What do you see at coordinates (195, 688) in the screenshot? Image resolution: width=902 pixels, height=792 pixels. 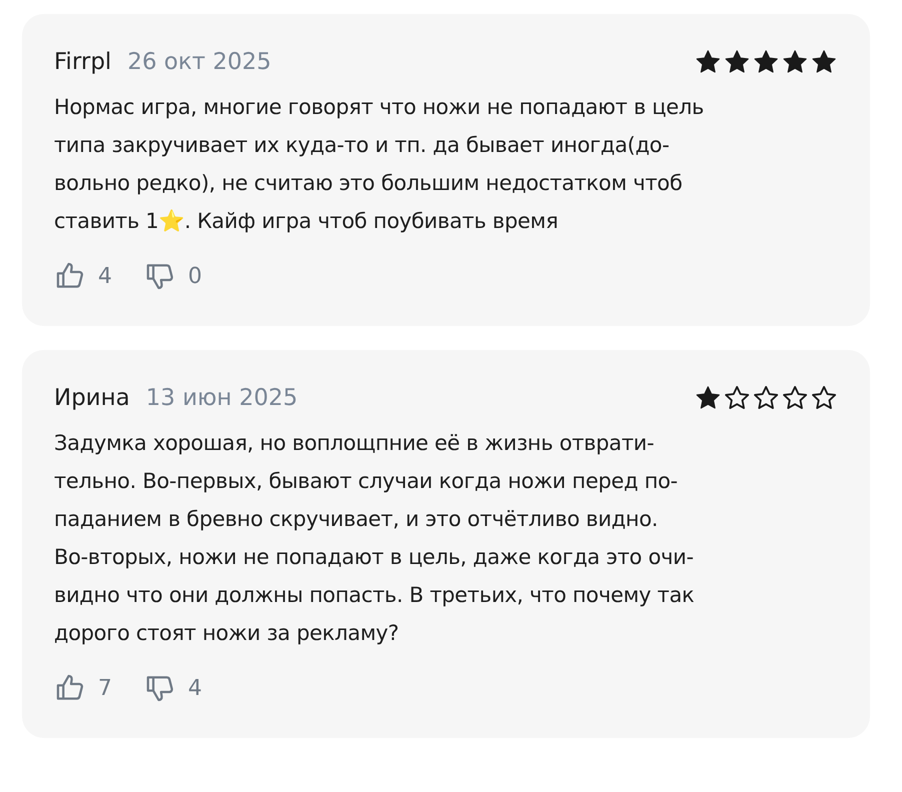 I see `dislike-count: 4` at bounding box center [195, 688].